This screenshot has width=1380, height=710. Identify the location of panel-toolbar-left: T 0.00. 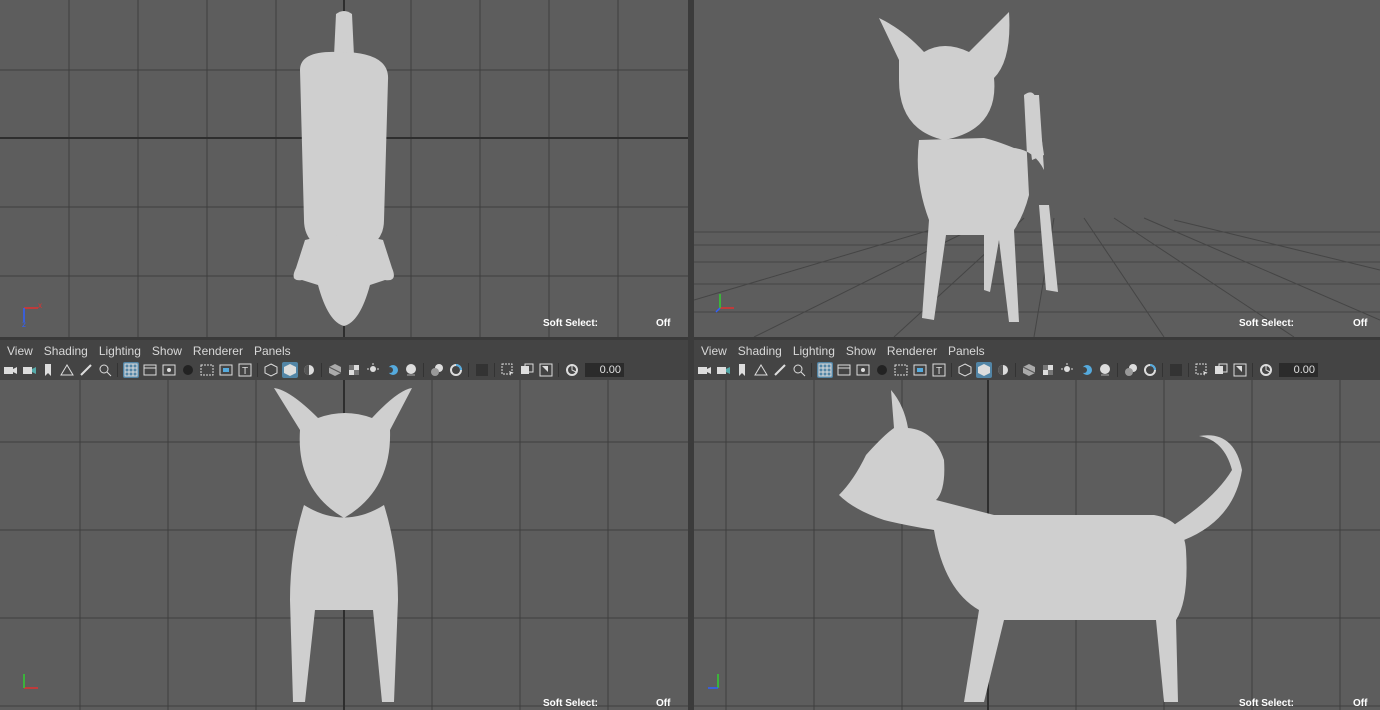
(344, 370).